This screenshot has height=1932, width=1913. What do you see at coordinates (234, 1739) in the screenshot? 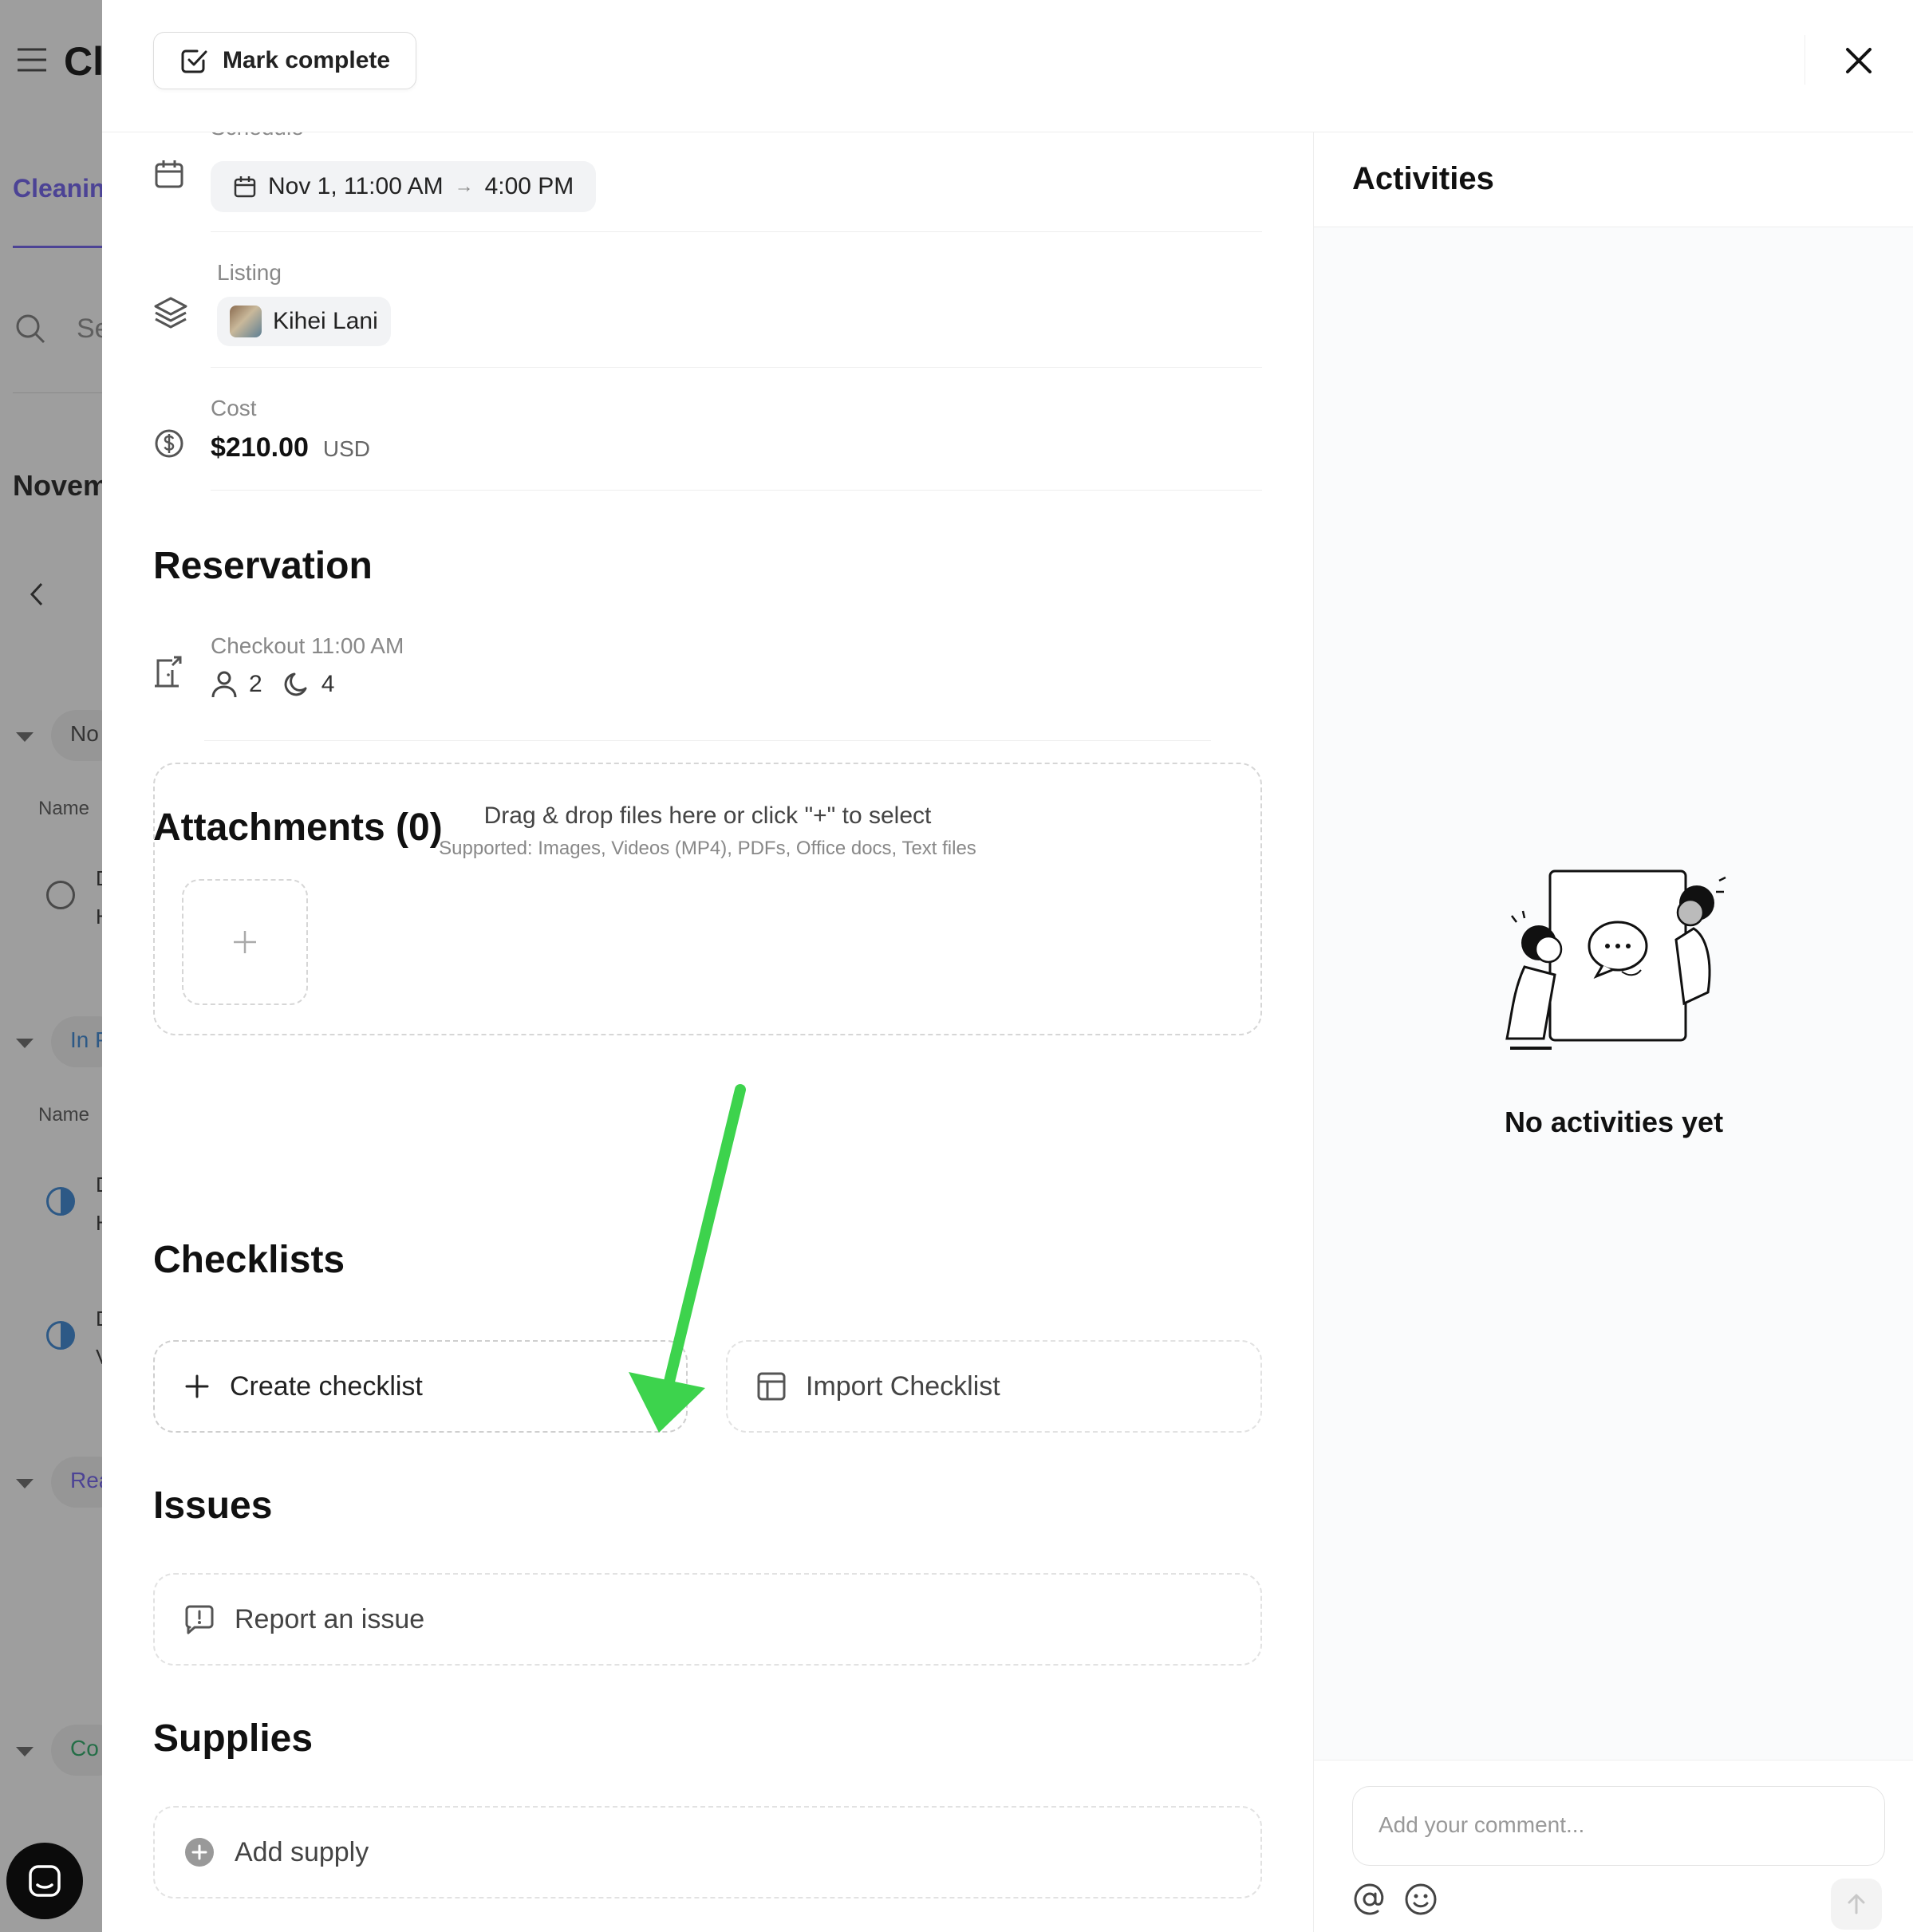
I see `supplies-title: Supplies` at bounding box center [234, 1739].